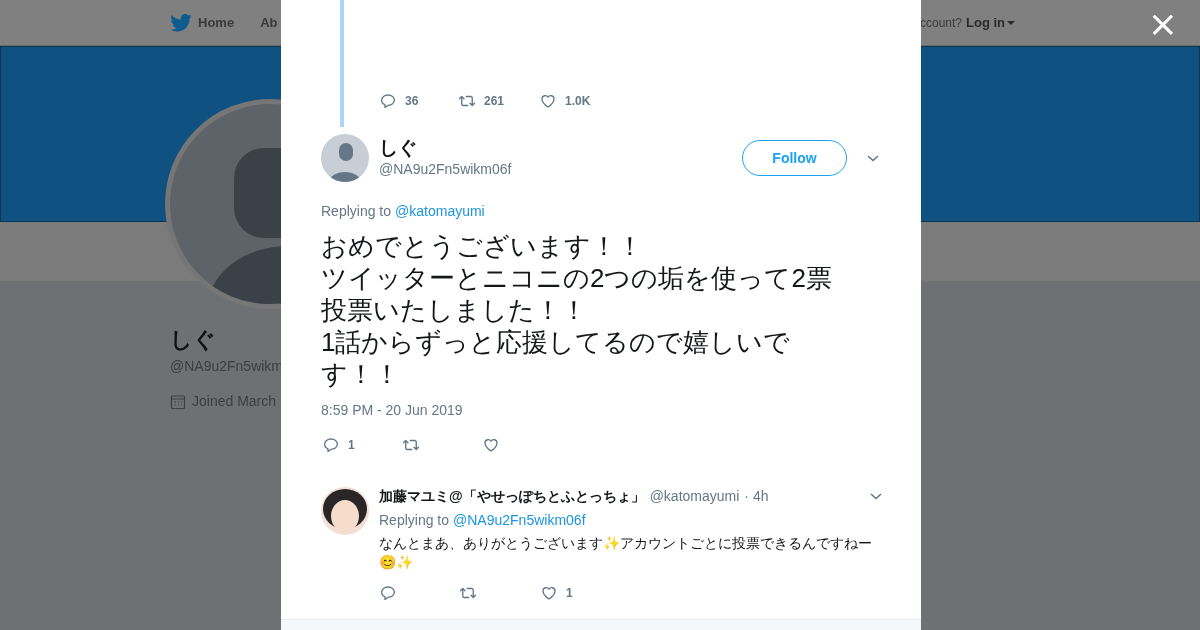 This screenshot has width=1200, height=630. Describe the element at coordinates (498, 101) in the screenshot. I see `retweet-action: 261` at that location.